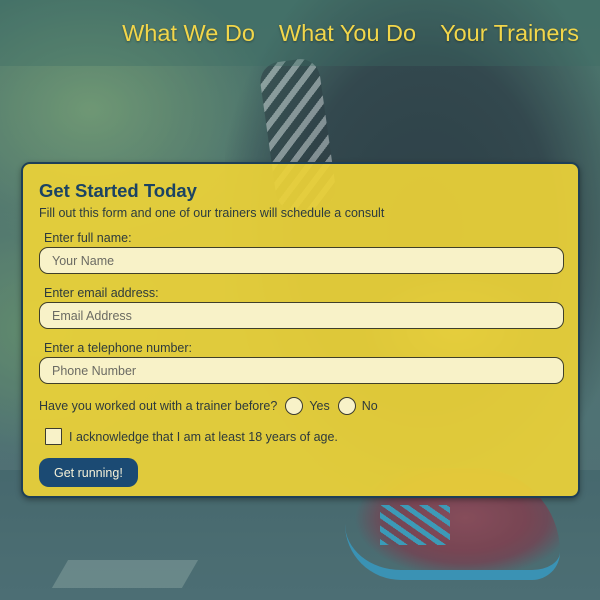 The width and height of the screenshot is (600, 600). I want to click on phone-input, so click(301, 370).